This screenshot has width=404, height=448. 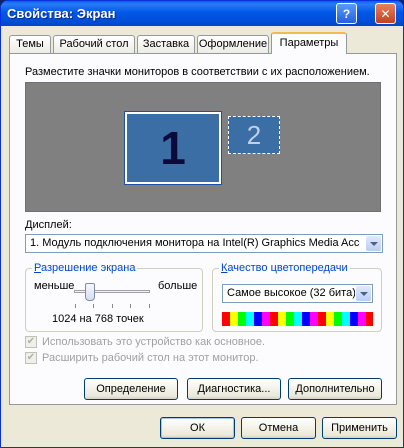 What do you see at coordinates (291, 293) in the screenshot?
I see `color-quality-value: Самое высокое (32 бита)` at bounding box center [291, 293].